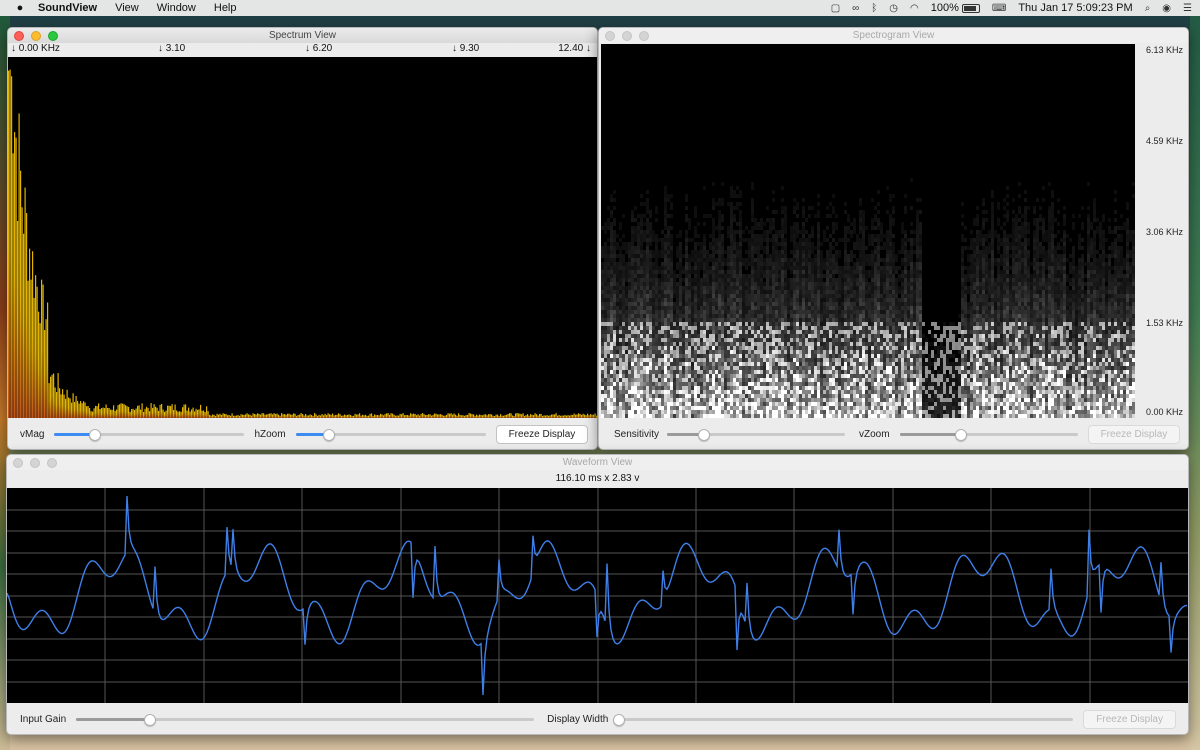  I want to click on scale-label-3: 1.53 KHz, so click(1164, 323).